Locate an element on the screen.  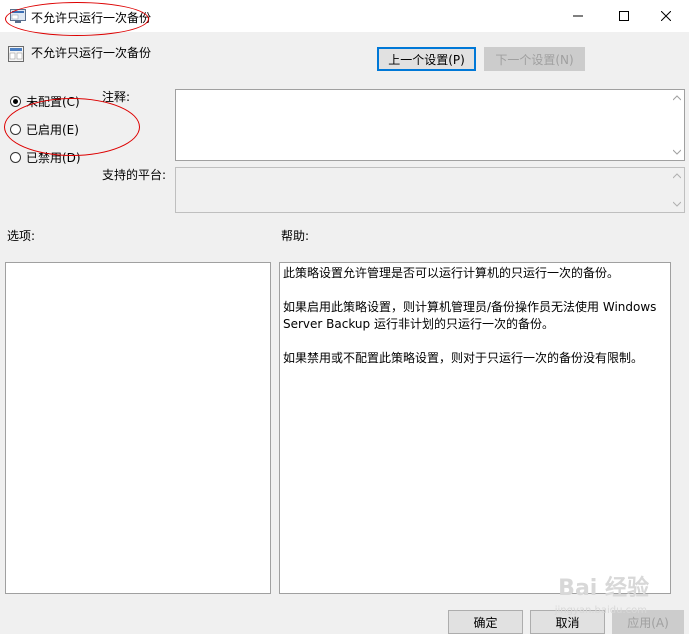
radio-label: 已禁用(D) is located at coordinates (53, 158).